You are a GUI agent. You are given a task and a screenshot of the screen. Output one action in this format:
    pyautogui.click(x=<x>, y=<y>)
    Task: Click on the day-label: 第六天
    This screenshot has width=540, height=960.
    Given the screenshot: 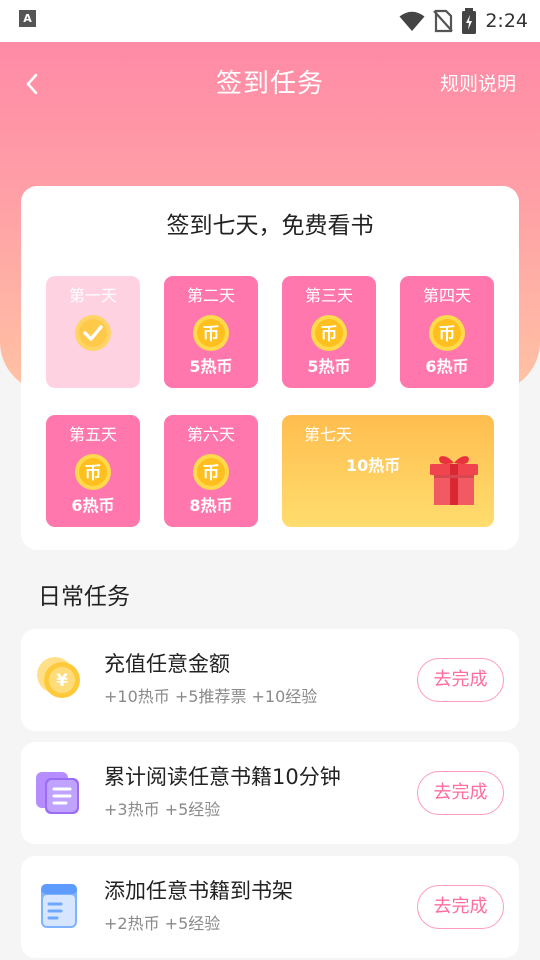 What is the action you would take?
    pyautogui.click(x=210, y=434)
    